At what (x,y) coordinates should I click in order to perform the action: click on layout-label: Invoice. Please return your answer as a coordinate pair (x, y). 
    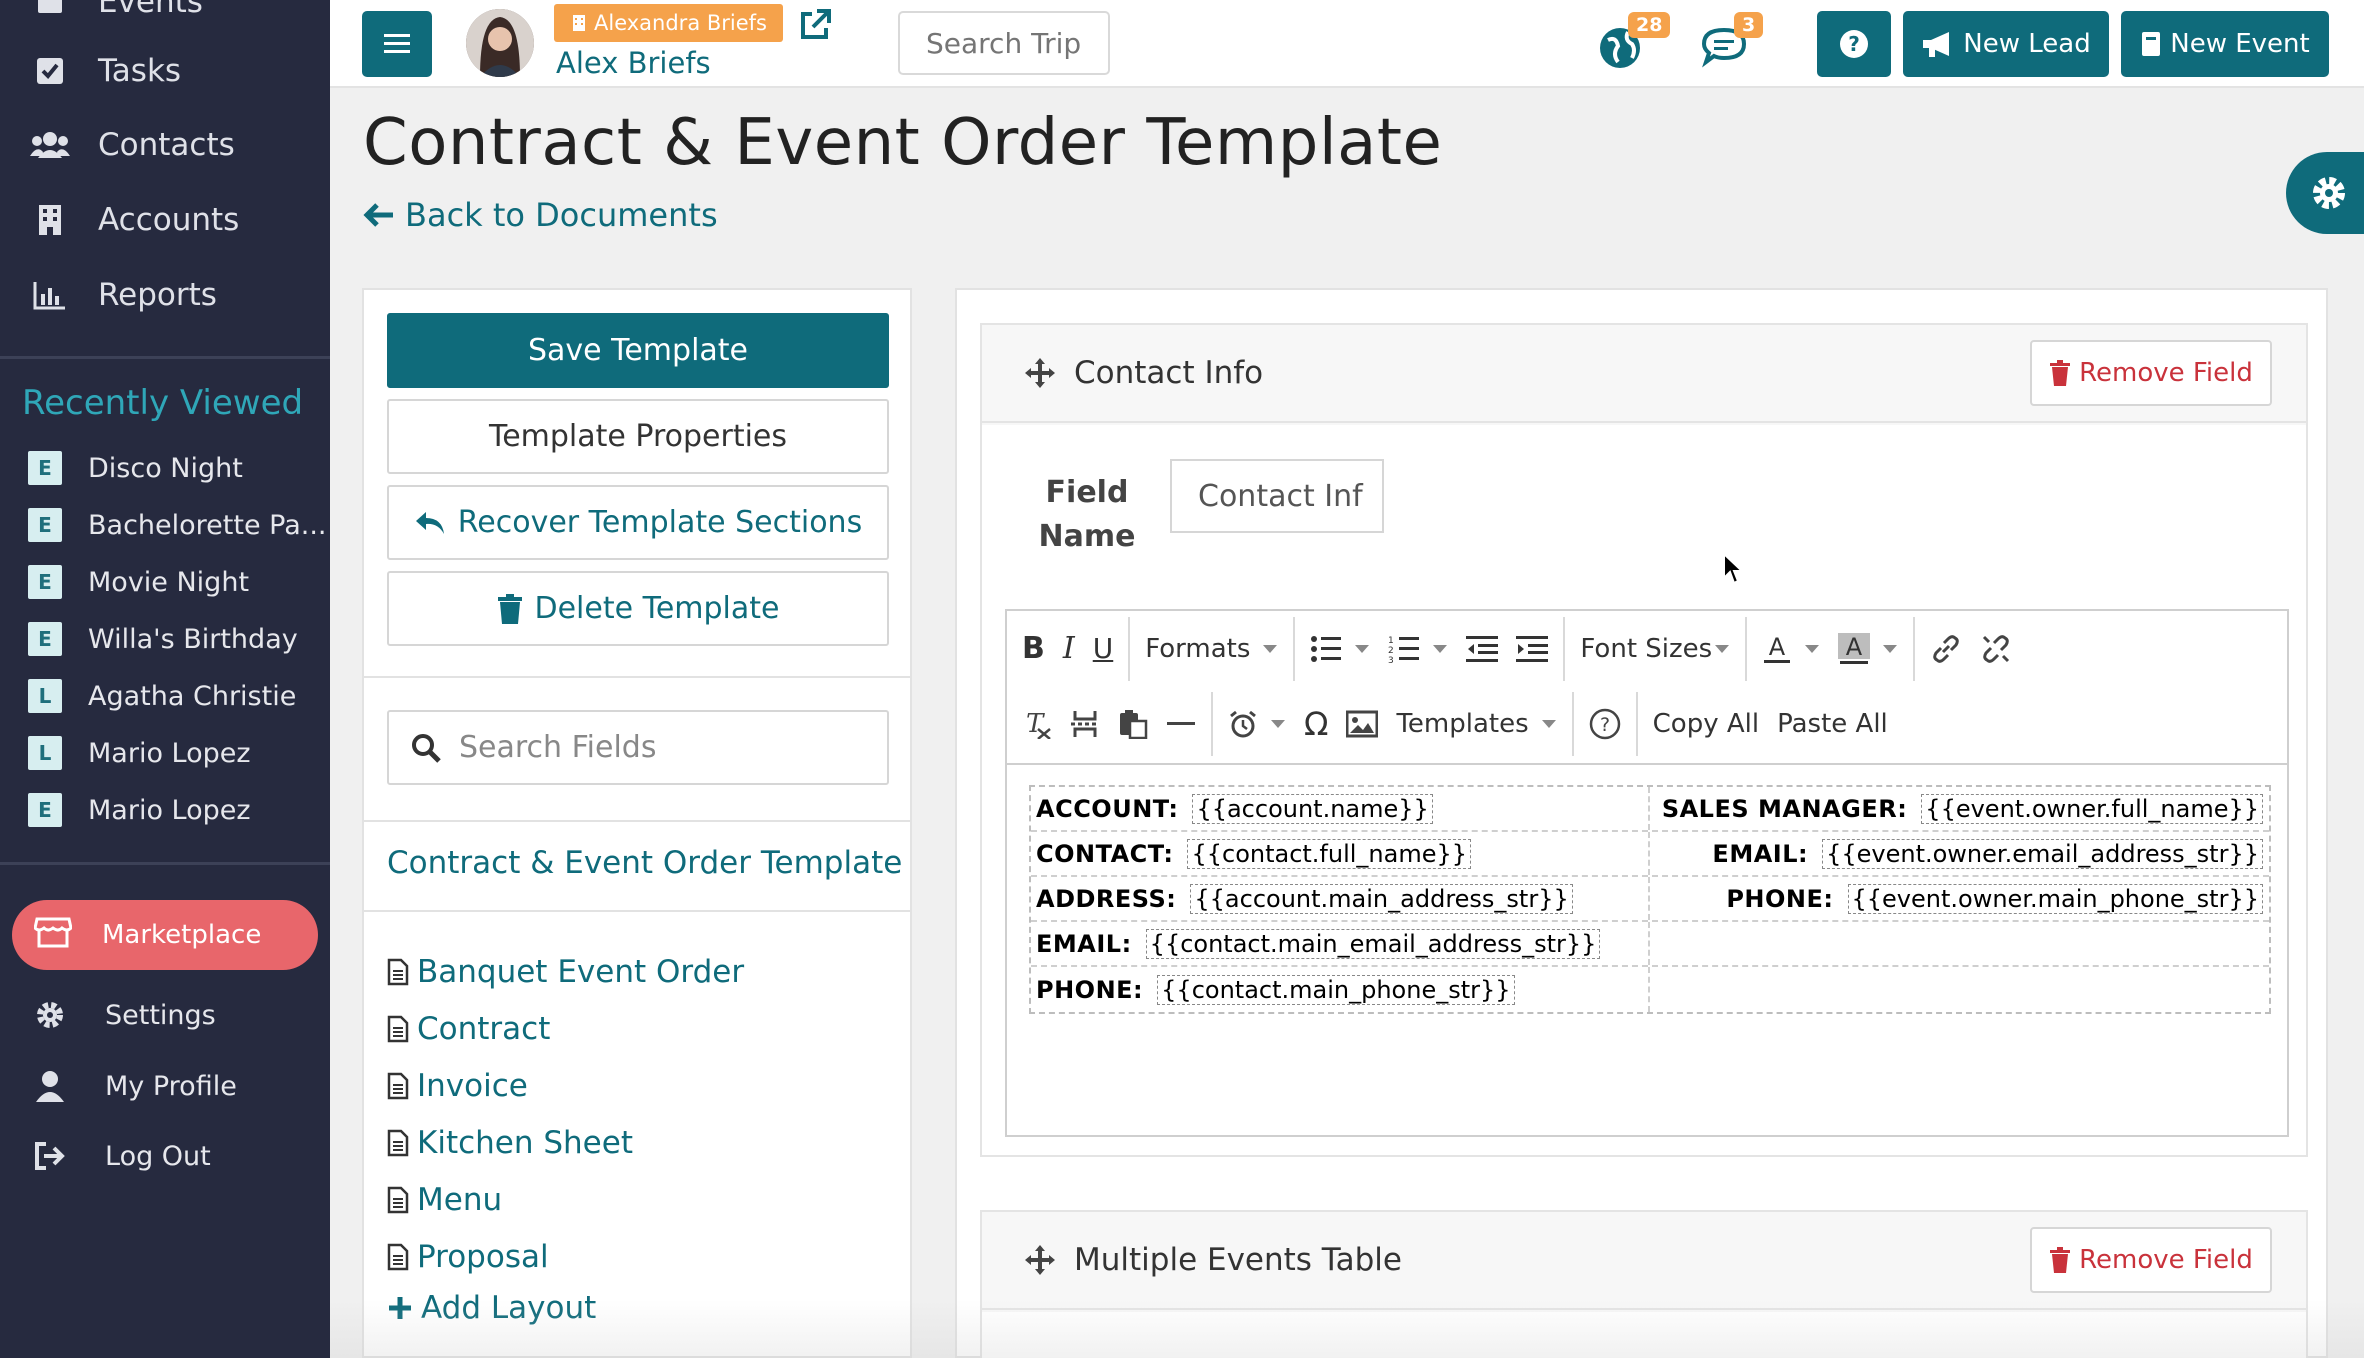
    Looking at the image, I should click on (472, 1086).